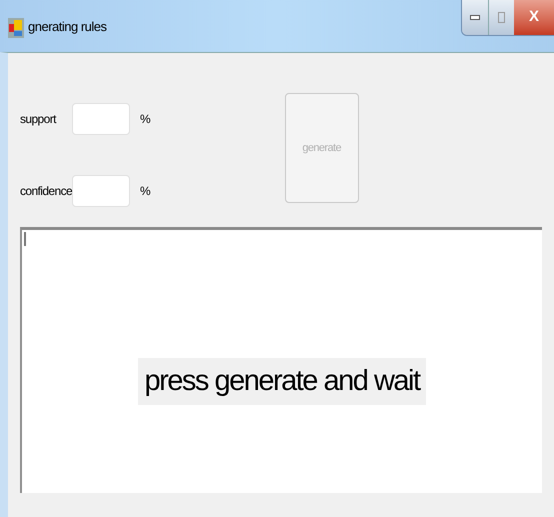  Describe the element at coordinates (501, 17) in the screenshot. I see `maximize-icon` at that location.